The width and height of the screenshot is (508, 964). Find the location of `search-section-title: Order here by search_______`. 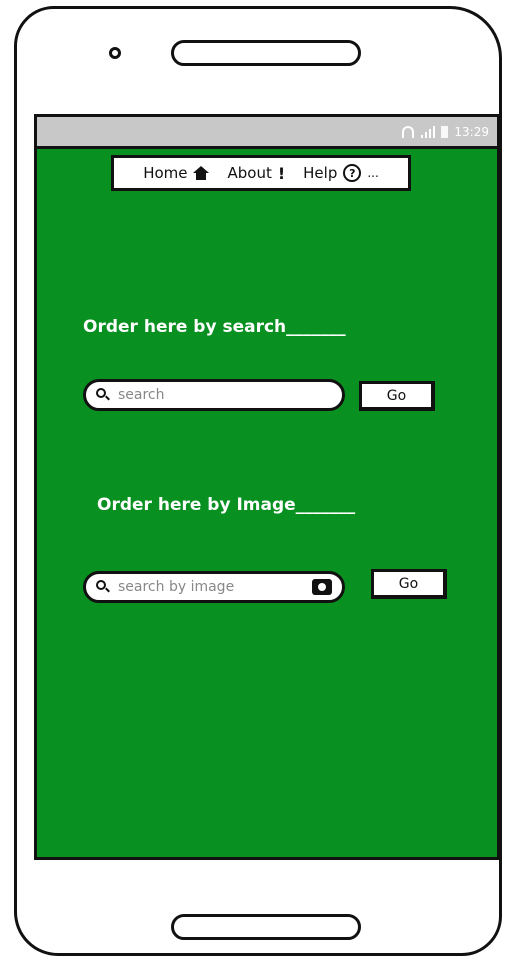

search-section-title: Order here by search_______ is located at coordinates (214, 327).